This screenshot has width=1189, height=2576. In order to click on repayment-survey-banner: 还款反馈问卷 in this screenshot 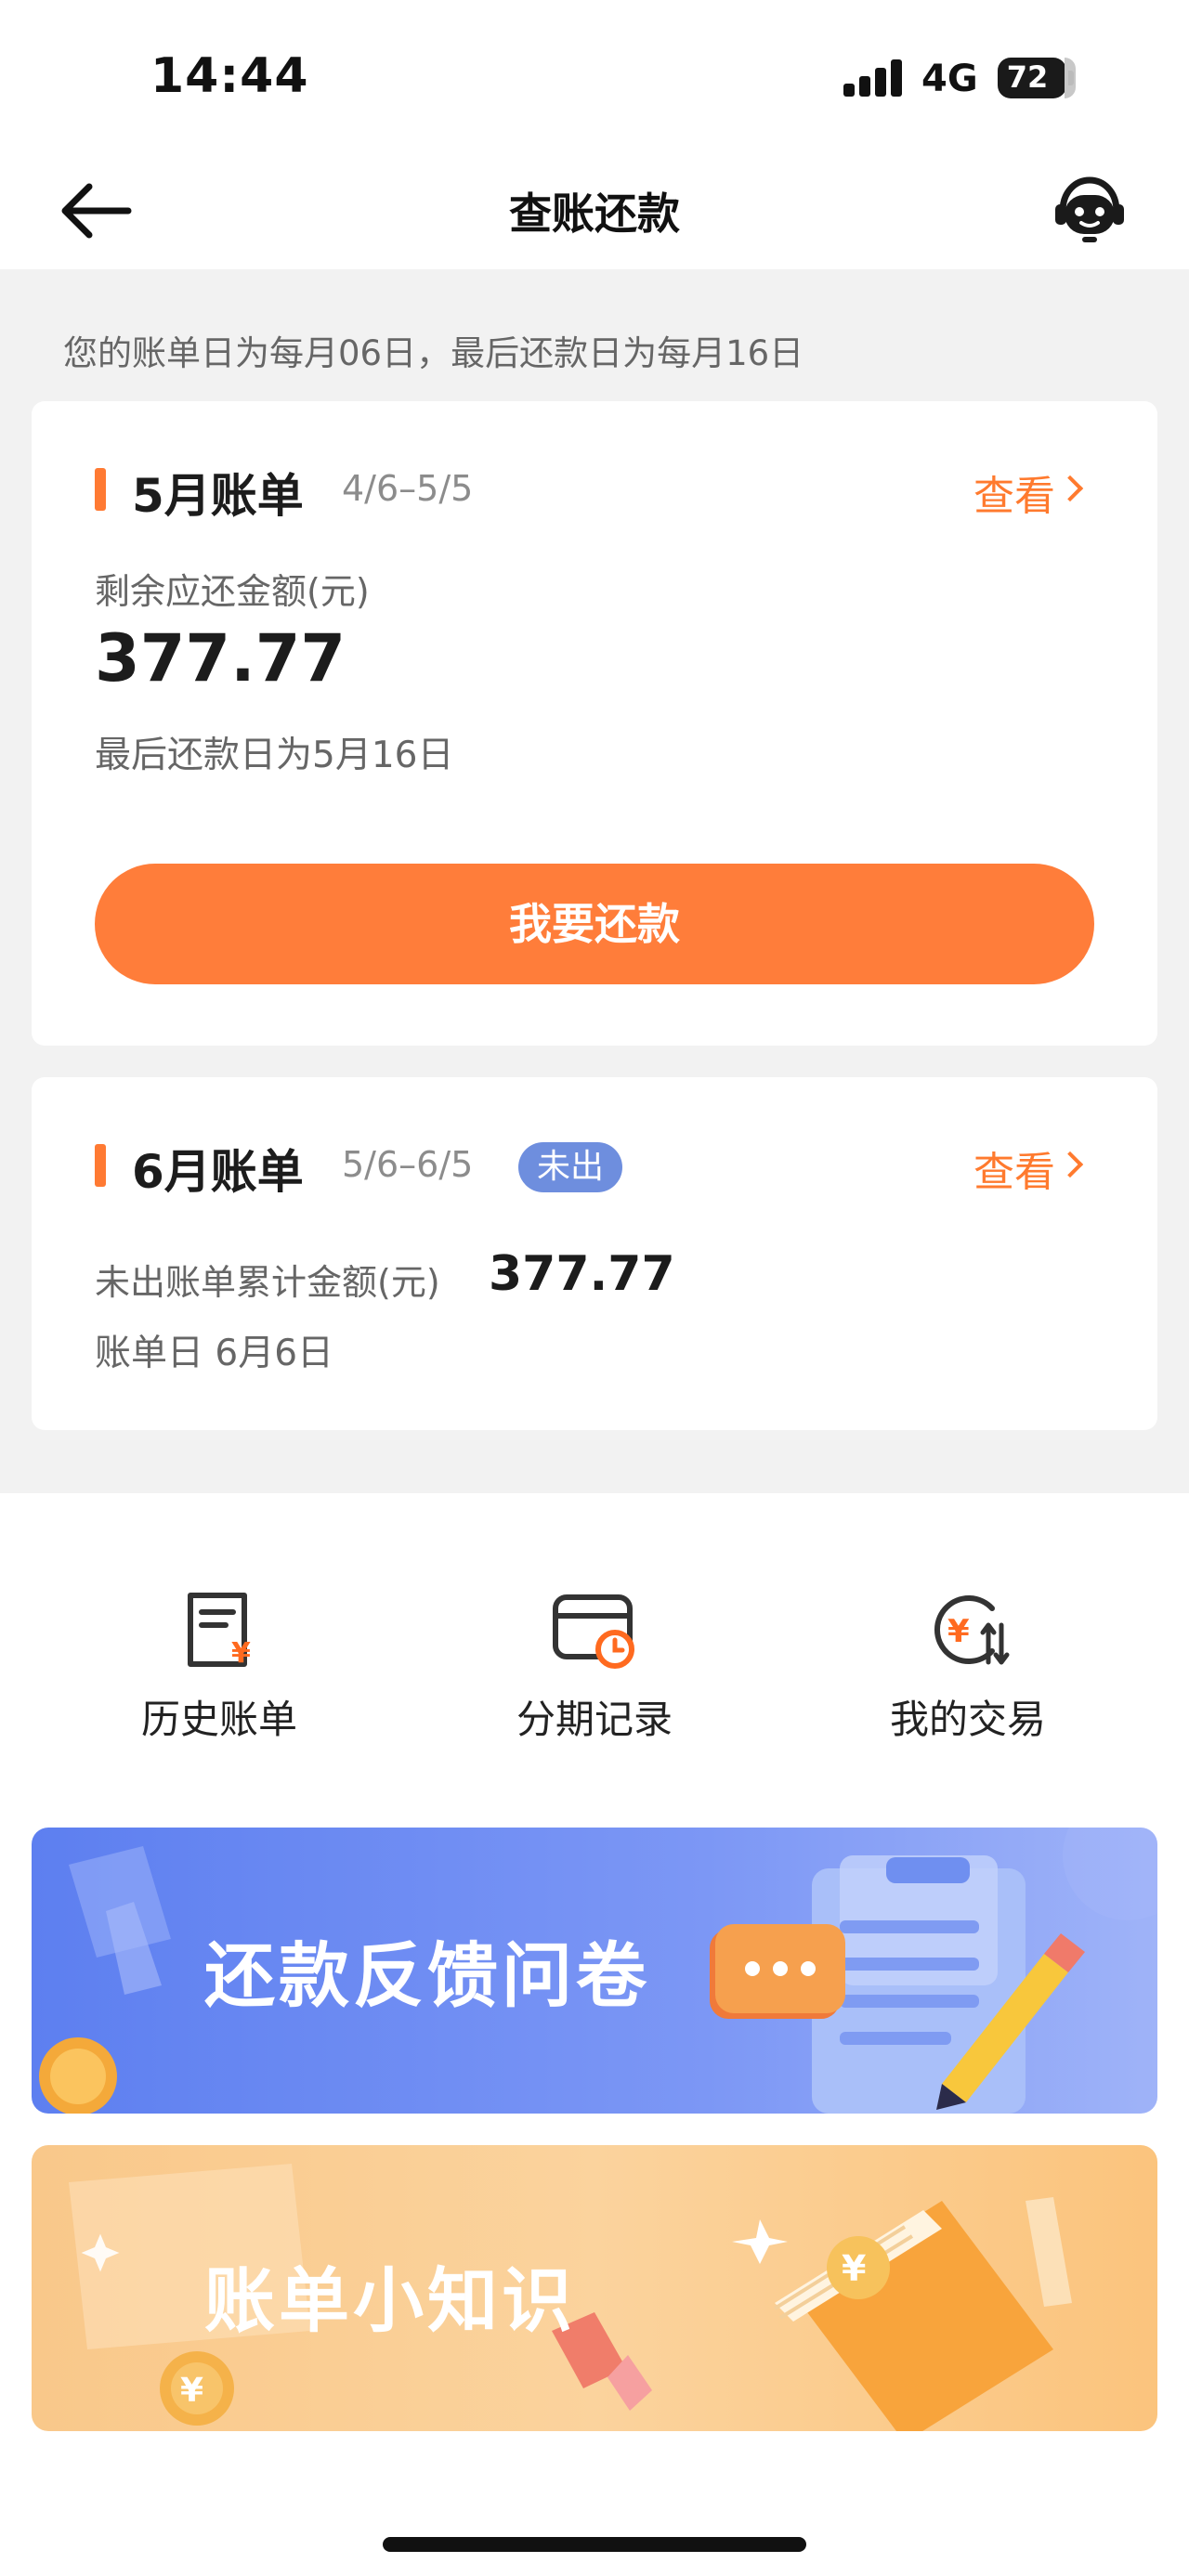, I will do `click(594, 1971)`.